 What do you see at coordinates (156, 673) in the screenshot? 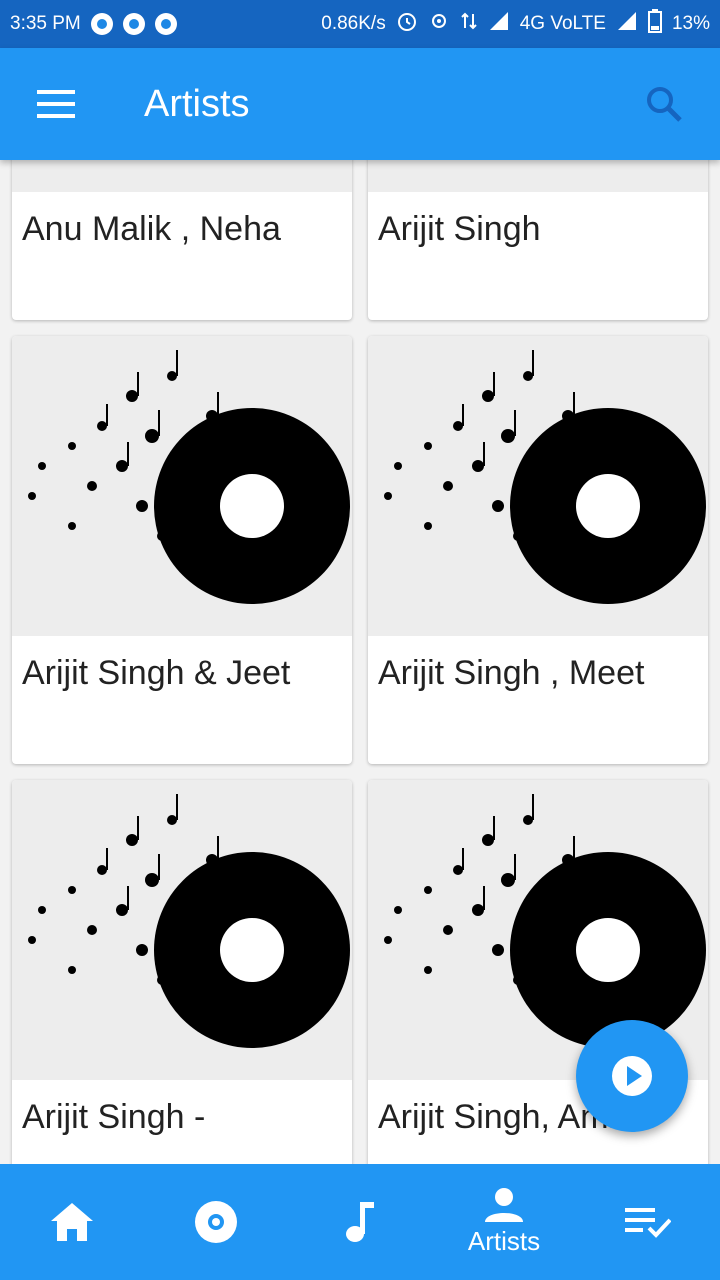
I see `artist-name: Arijit Singh & Jeet` at bounding box center [156, 673].